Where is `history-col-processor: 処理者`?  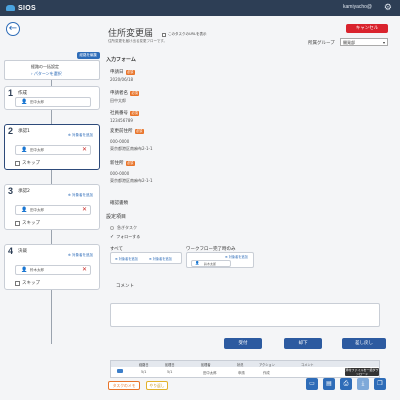
history-col-processor: 処理者 is located at coordinates (206, 365).